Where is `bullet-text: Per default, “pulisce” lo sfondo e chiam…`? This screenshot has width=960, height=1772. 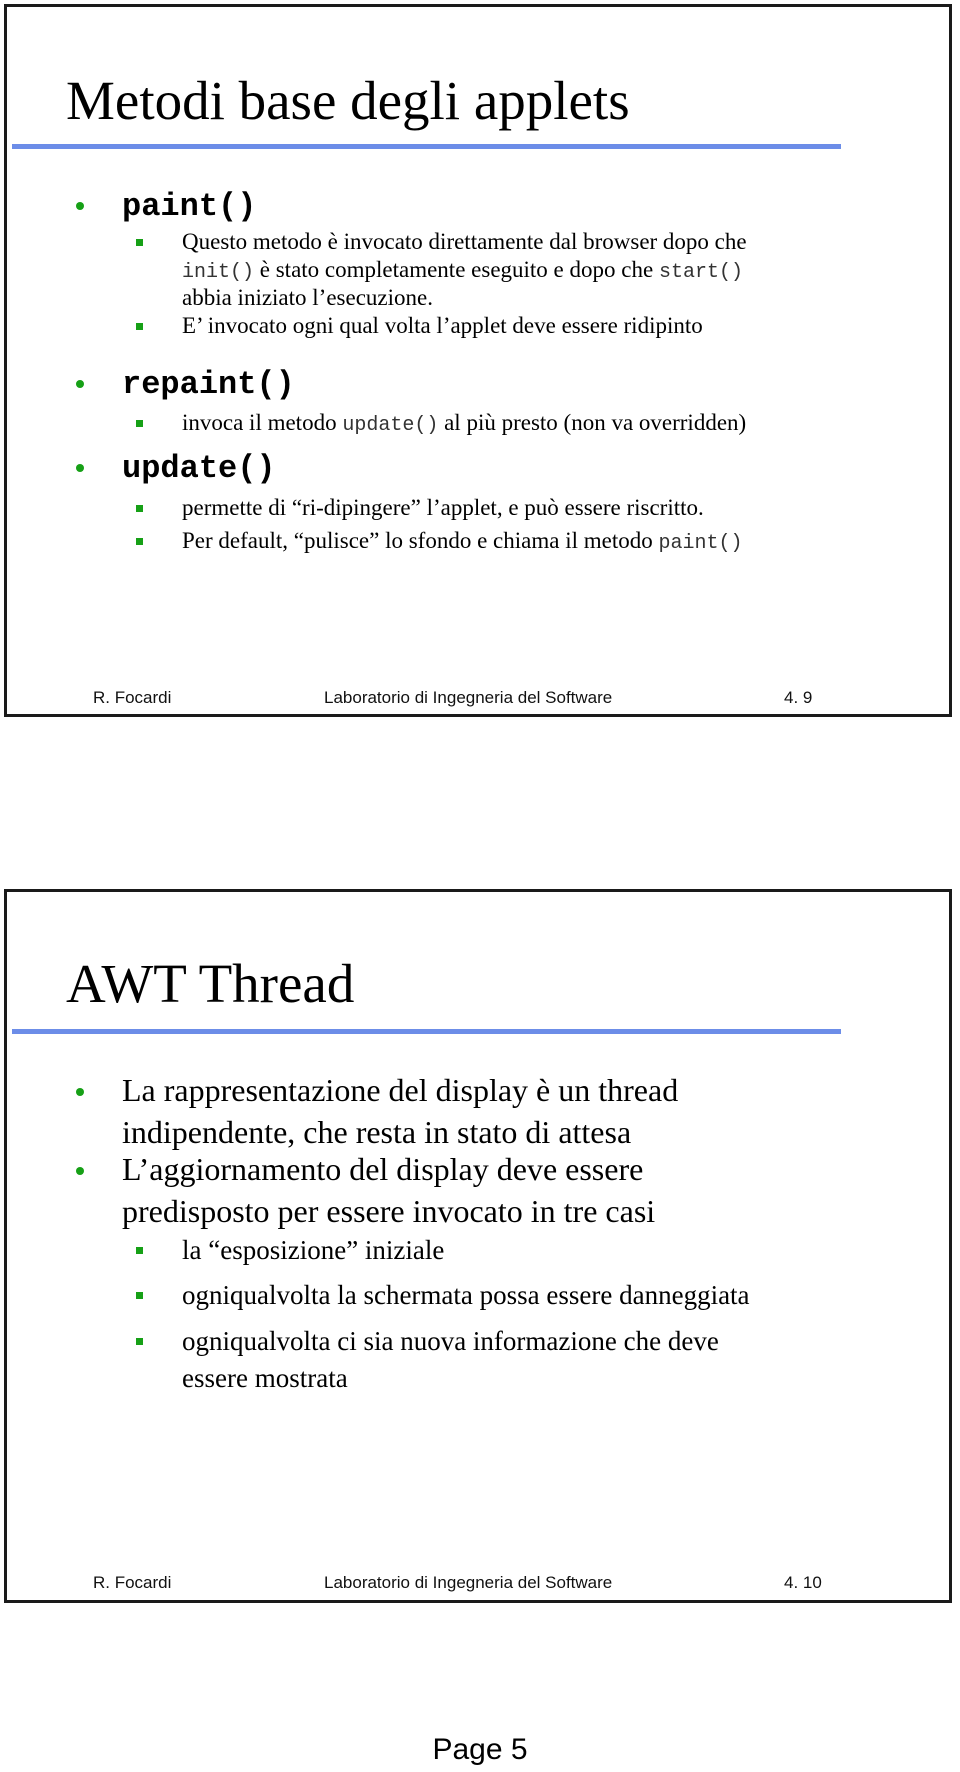 bullet-text: Per default, “pulisce” lo sfondo e chiam… is located at coordinates (462, 541).